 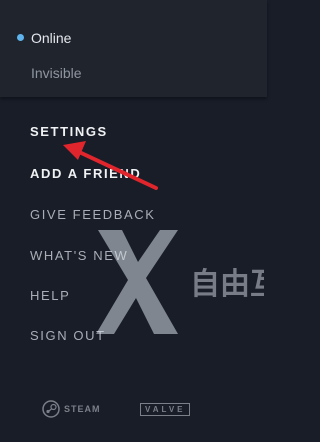 I want to click on status-invisible-option: Invisible, so click(x=56, y=73).